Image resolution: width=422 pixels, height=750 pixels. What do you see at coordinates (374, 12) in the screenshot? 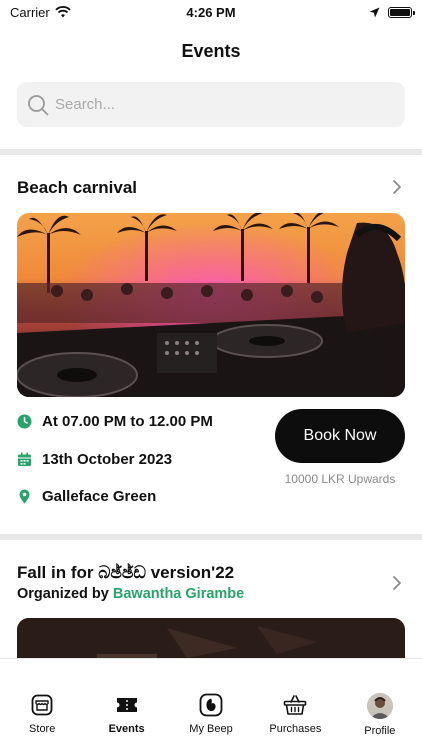
I see `location-arrow-icon` at bounding box center [374, 12].